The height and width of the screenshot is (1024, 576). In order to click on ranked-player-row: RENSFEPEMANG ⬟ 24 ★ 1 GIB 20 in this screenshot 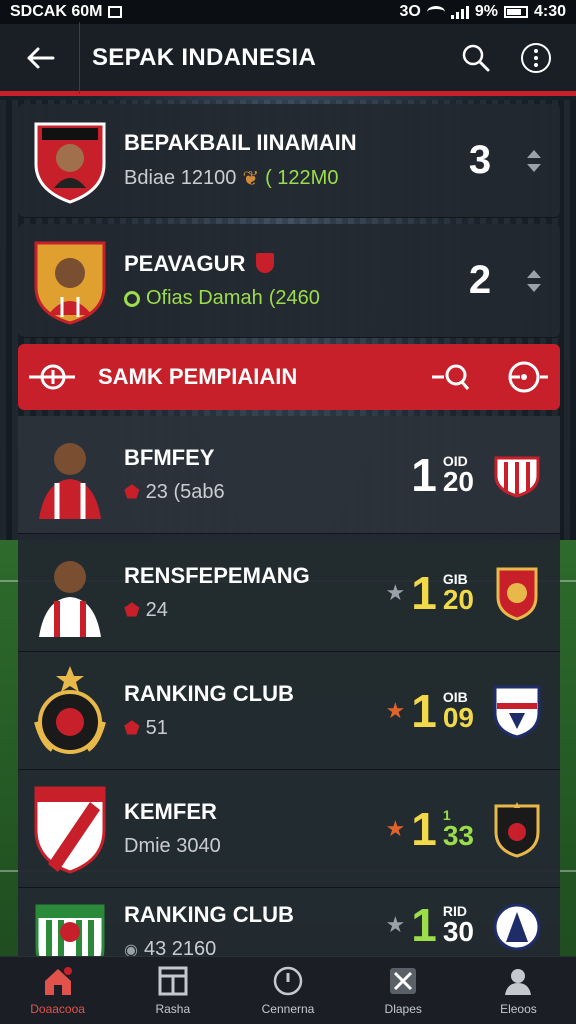, I will do `click(289, 593)`.